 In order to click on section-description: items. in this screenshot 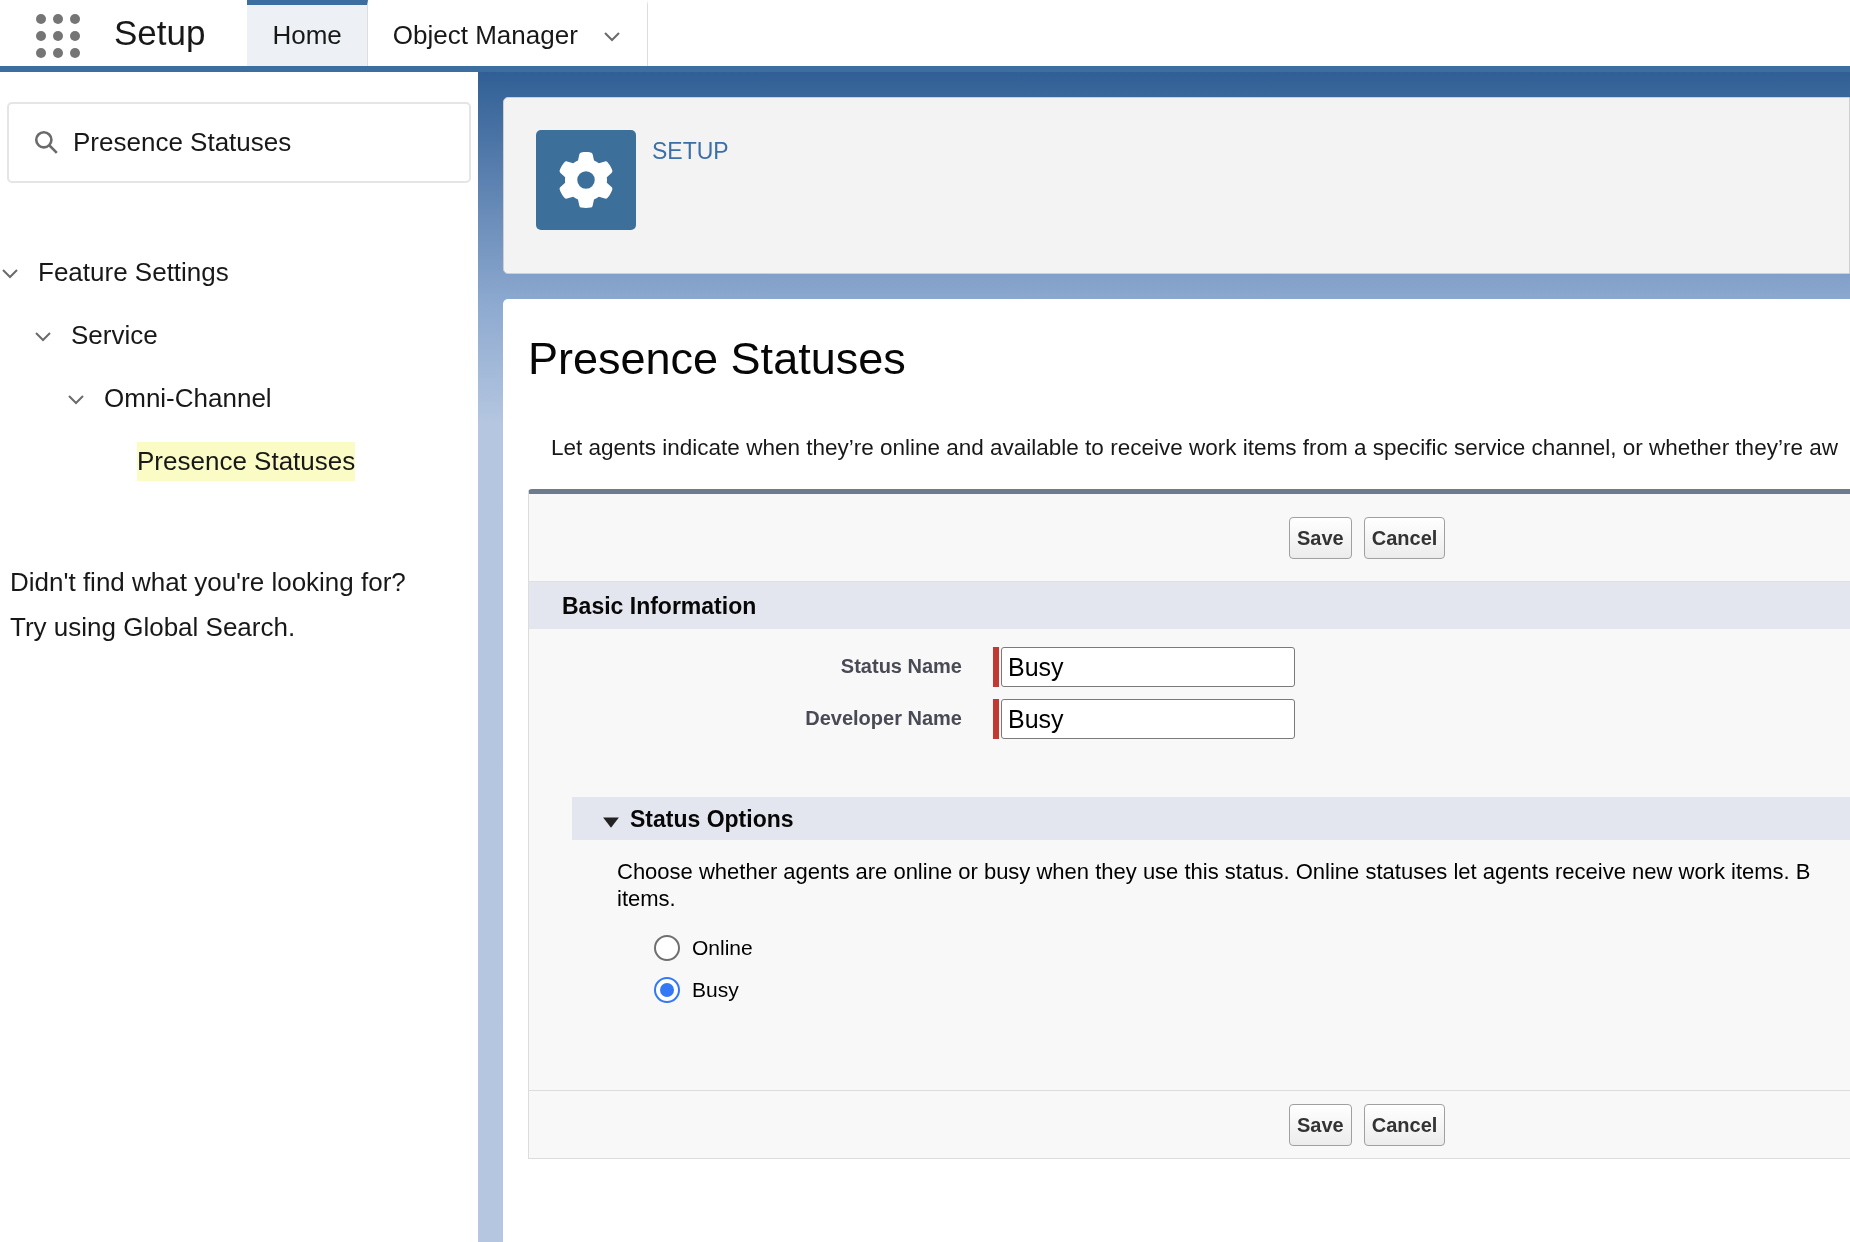, I will do `click(647, 899)`.